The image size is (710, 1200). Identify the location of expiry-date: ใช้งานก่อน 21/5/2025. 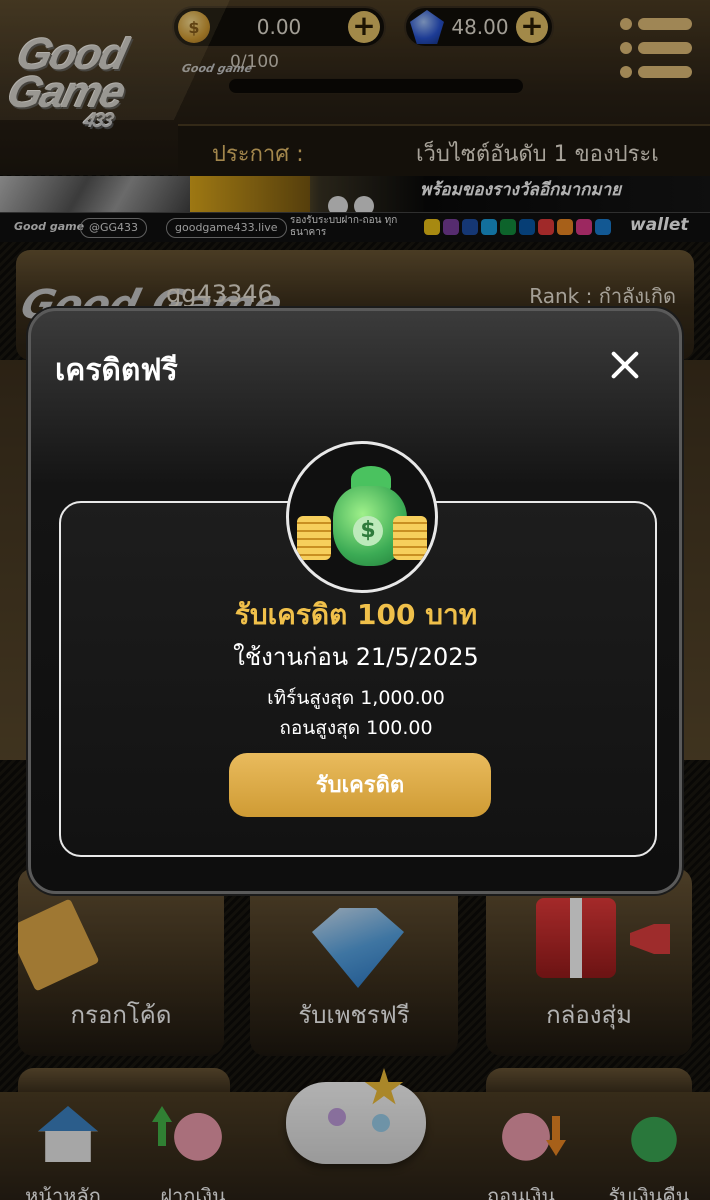
(356, 657).